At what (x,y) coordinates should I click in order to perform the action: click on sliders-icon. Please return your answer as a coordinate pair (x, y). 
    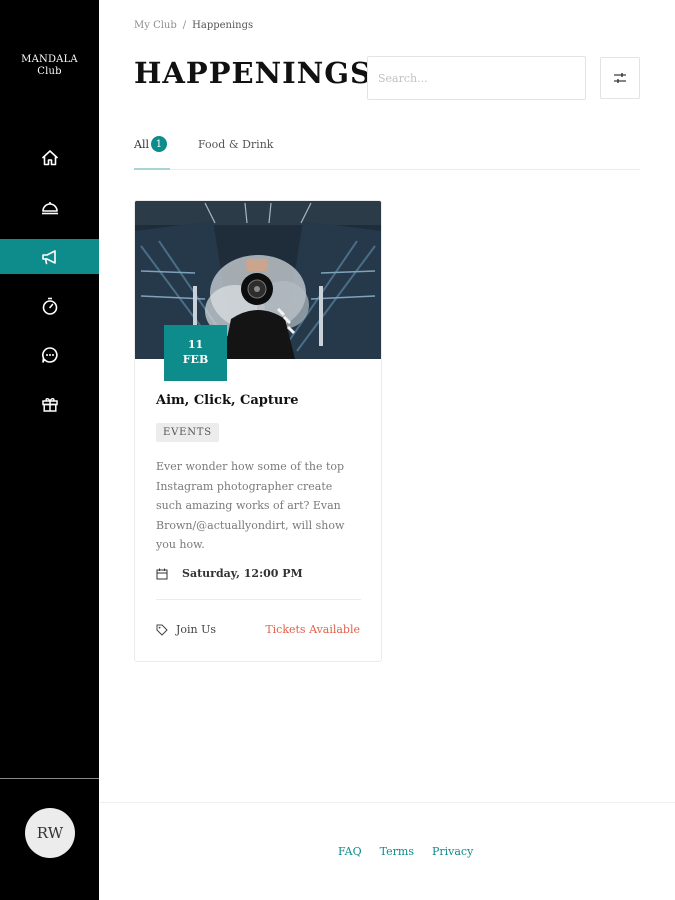
    Looking at the image, I should click on (620, 78).